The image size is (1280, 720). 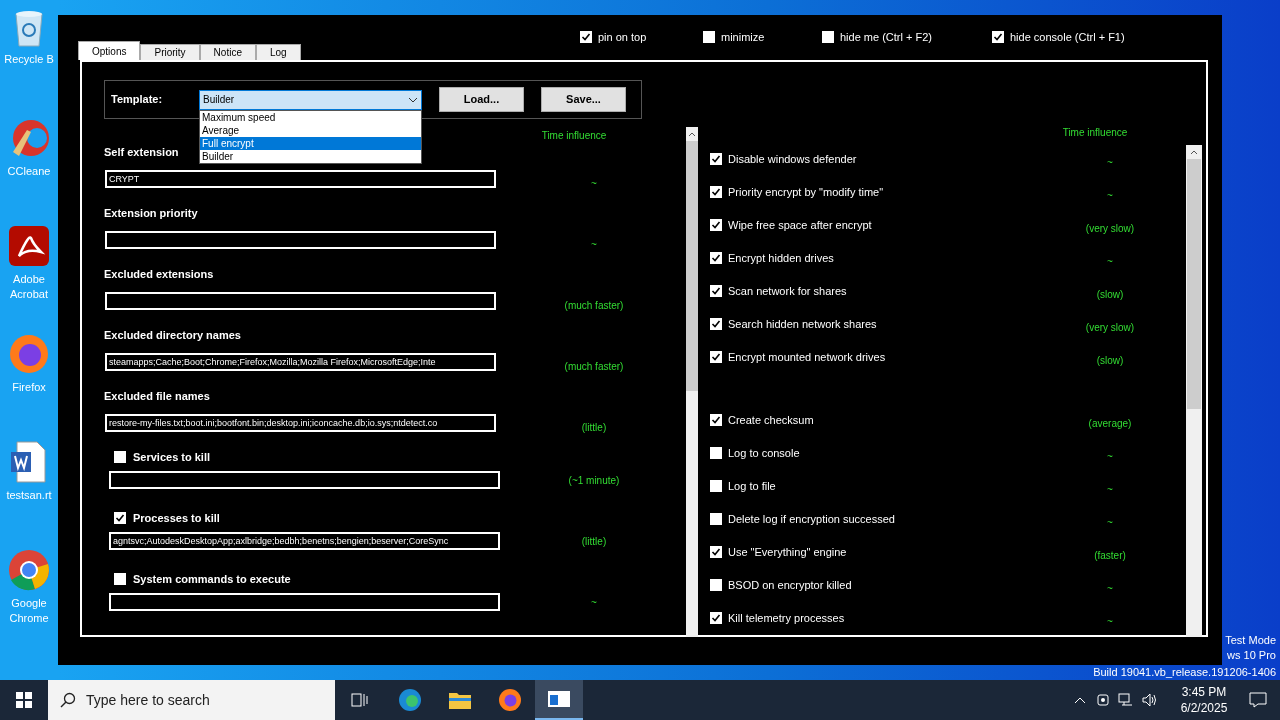 I want to click on option-label: BSOD on encryptor killed, so click(x=790, y=585).